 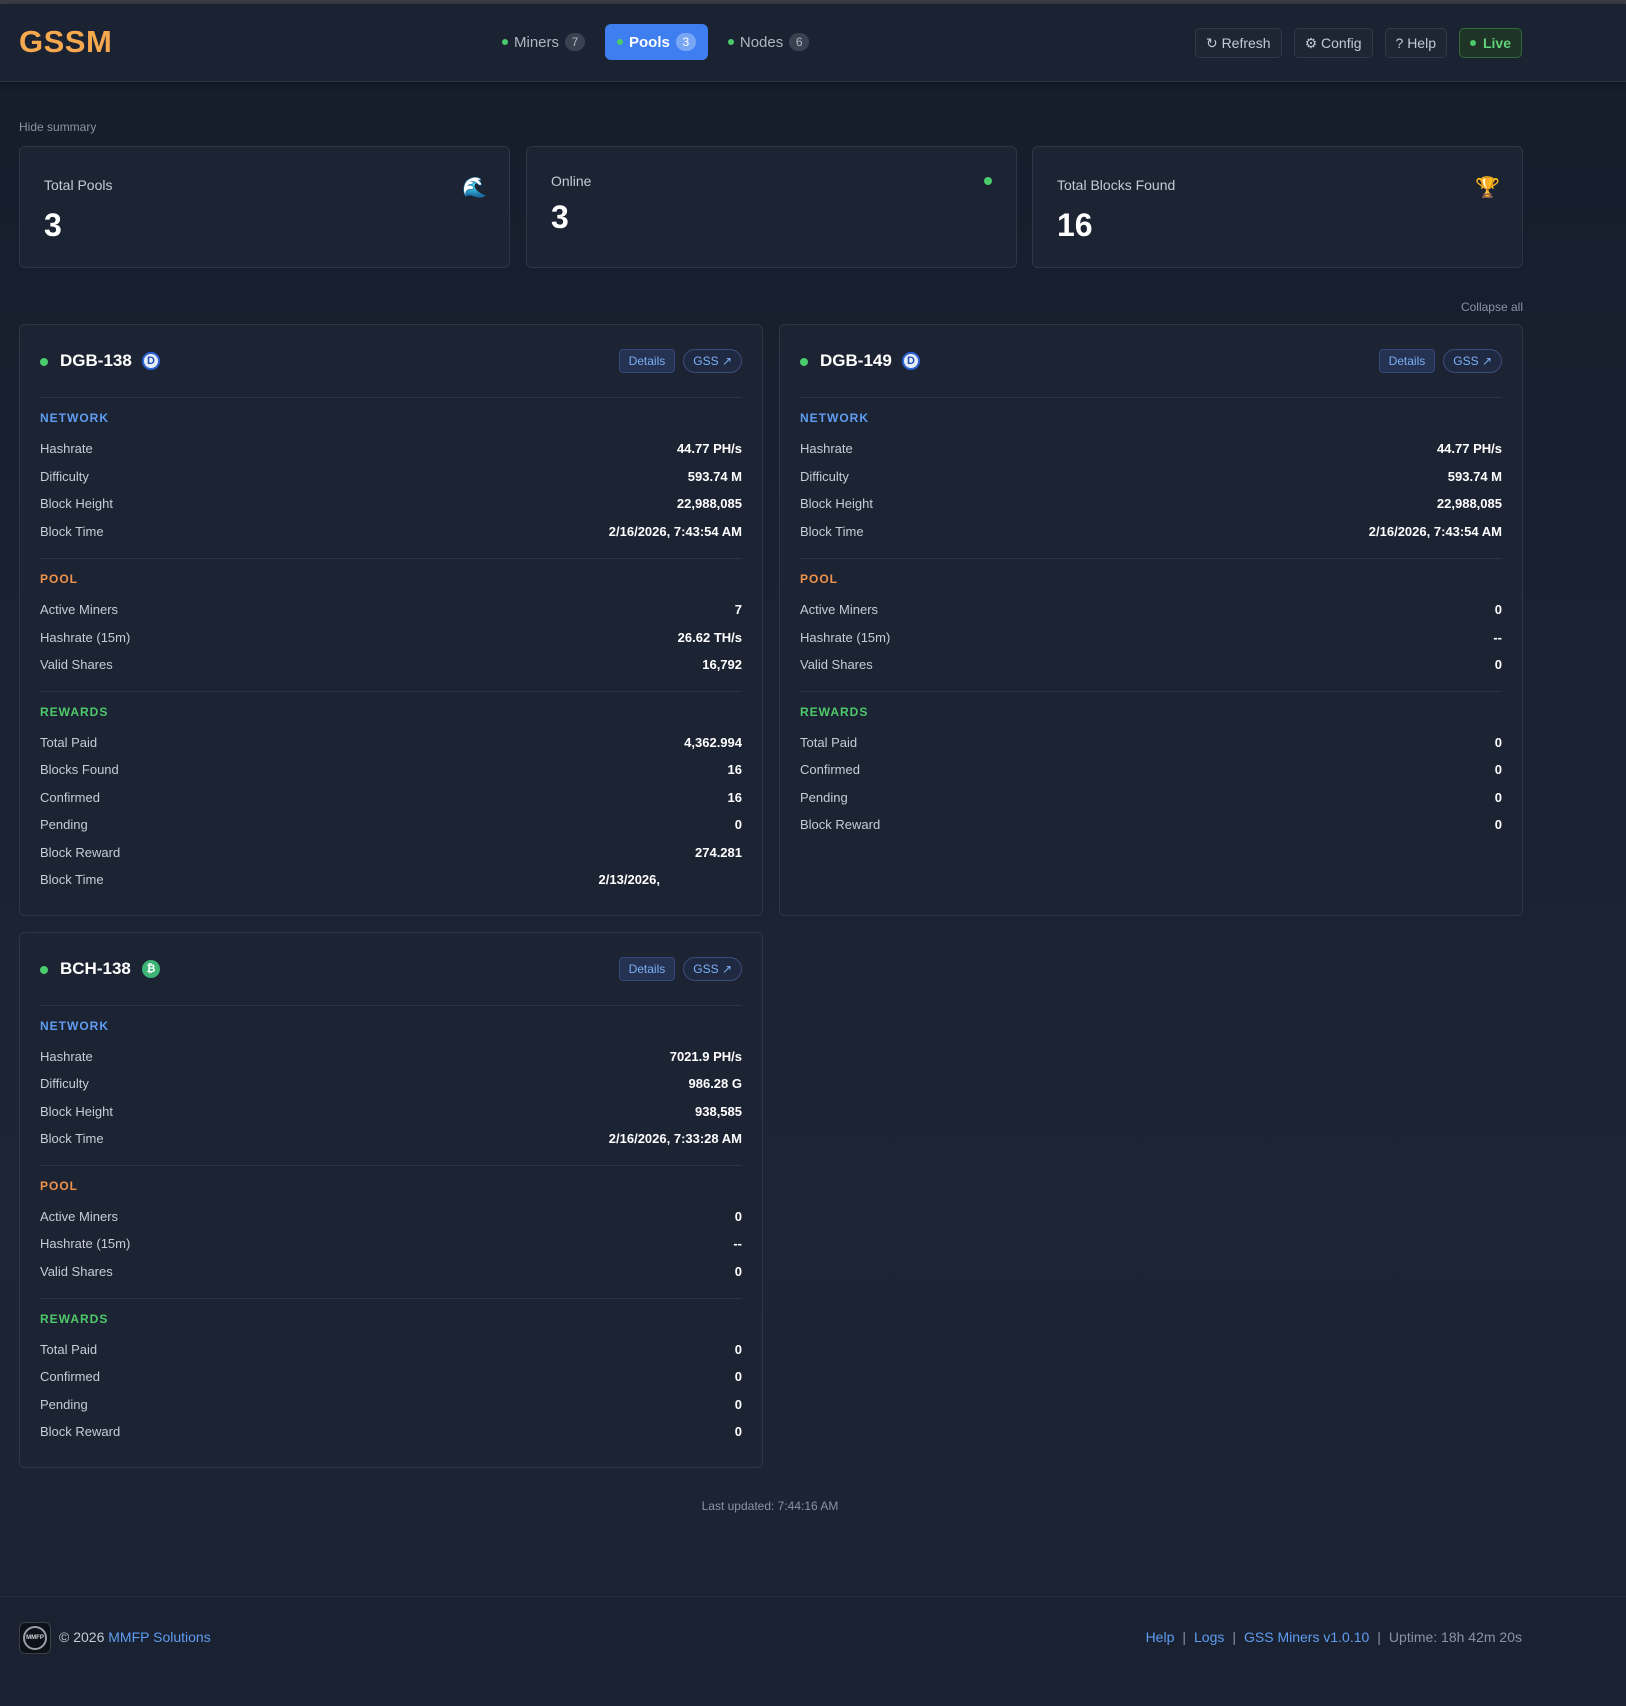 What do you see at coordinates (718, 1111) in the screenshot?
I see `stat-value: 938,585` at bounding box center [718, 1111].